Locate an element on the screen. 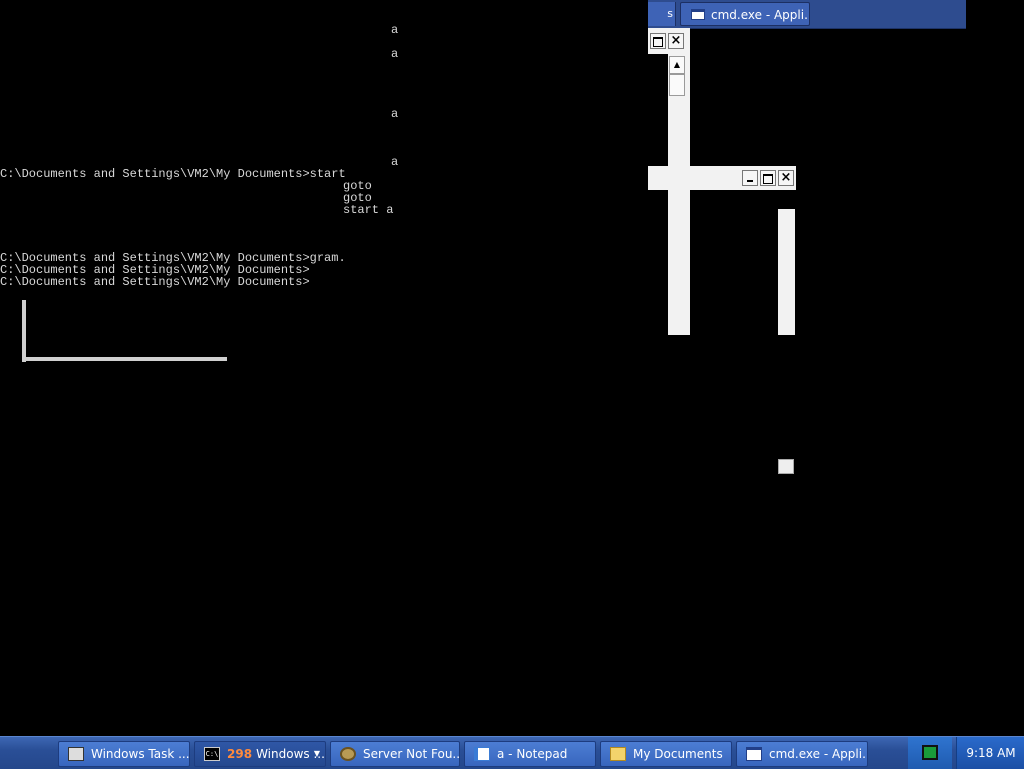 The width and height of the screenshot is (1024, 769). taskbar-button-my-documents: My Documents is located at coordinates (666, 754).